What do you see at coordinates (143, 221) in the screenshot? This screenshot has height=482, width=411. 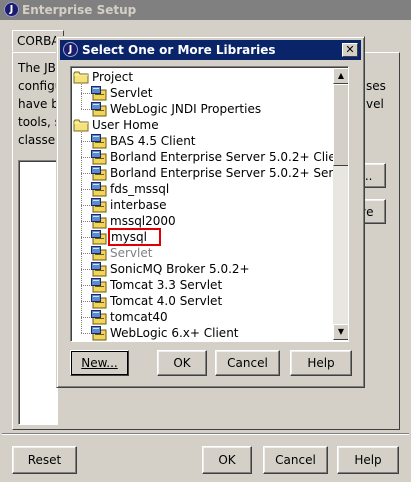 I see `tree-node-label: mssql2000` at bounding box center [143, 221].